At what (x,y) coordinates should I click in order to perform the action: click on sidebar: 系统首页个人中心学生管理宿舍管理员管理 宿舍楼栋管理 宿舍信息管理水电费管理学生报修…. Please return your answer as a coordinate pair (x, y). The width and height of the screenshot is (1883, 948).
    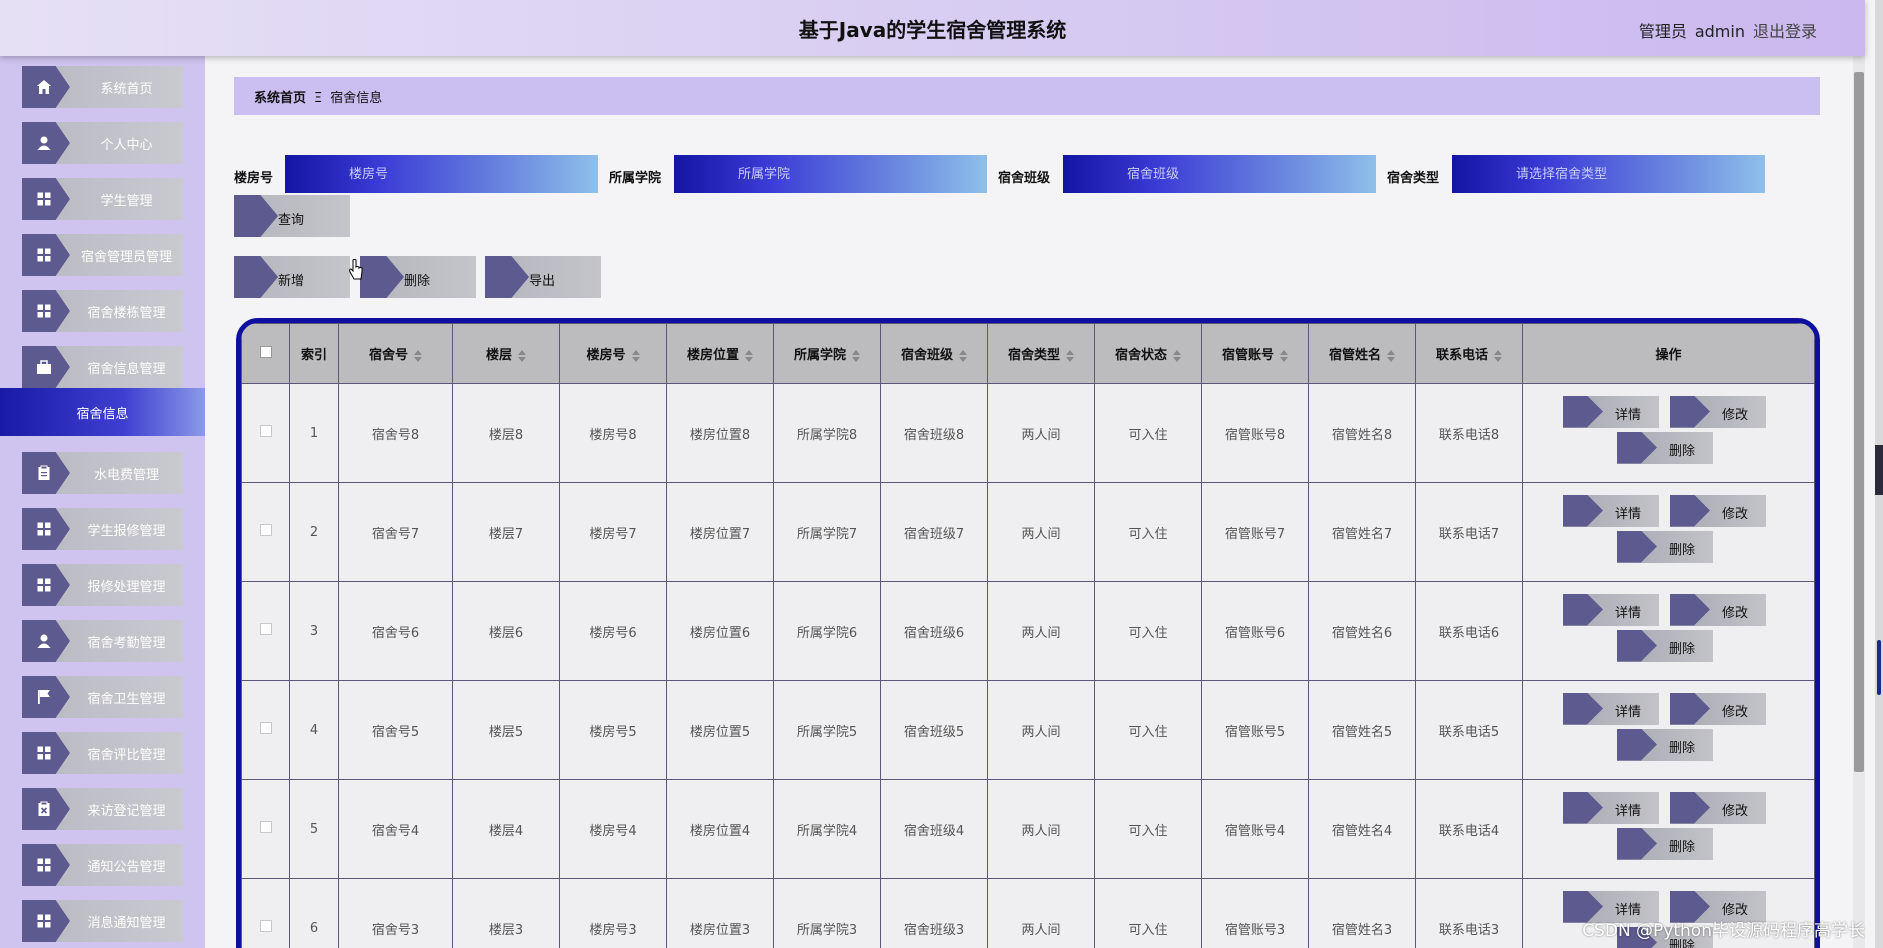
    Looking at the image, I should click on (102, 502).